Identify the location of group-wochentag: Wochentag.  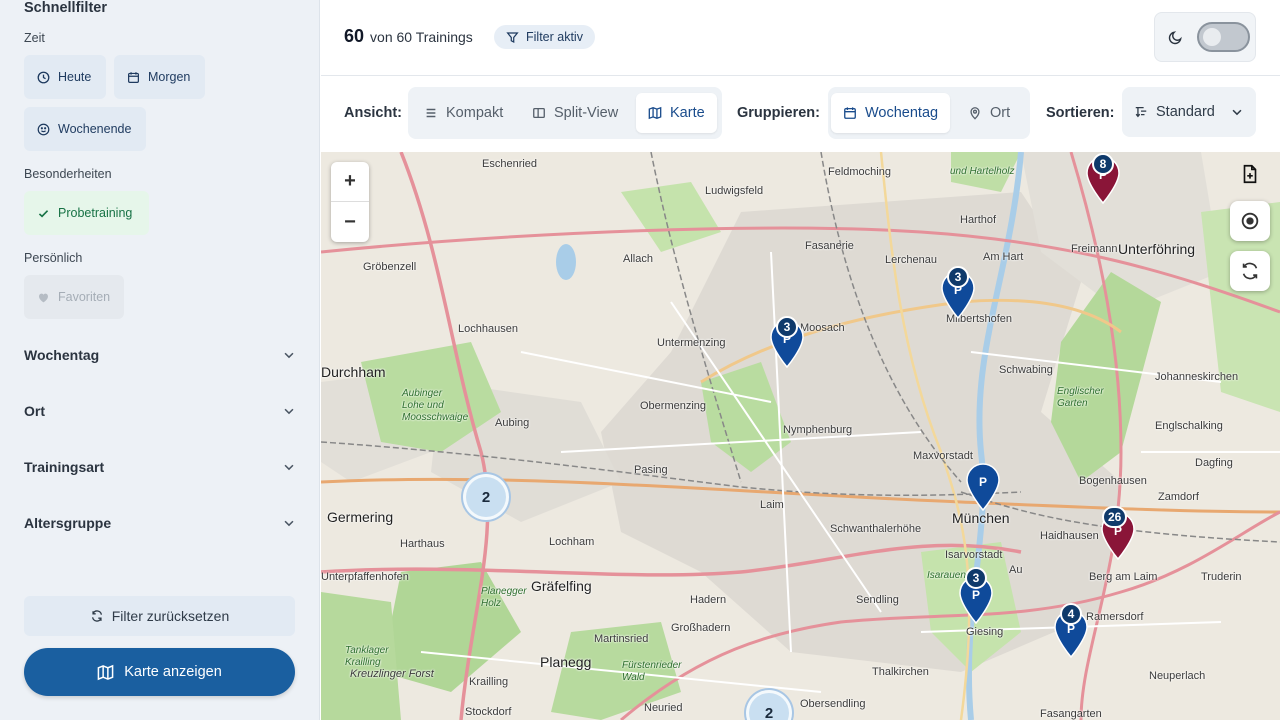
(891, 113).